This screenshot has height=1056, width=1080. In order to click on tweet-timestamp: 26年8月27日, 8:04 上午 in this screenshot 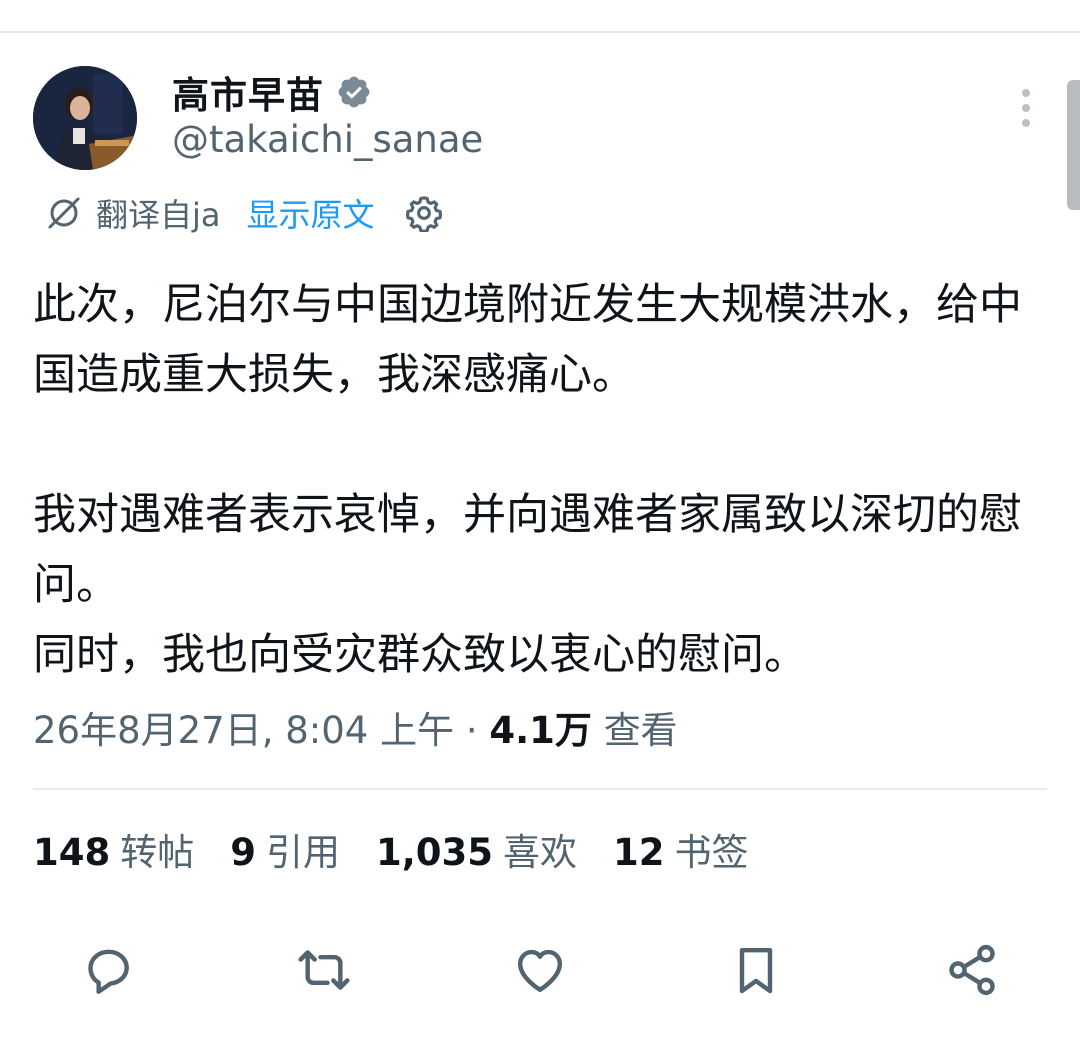, I will do `click(243, 730)`.